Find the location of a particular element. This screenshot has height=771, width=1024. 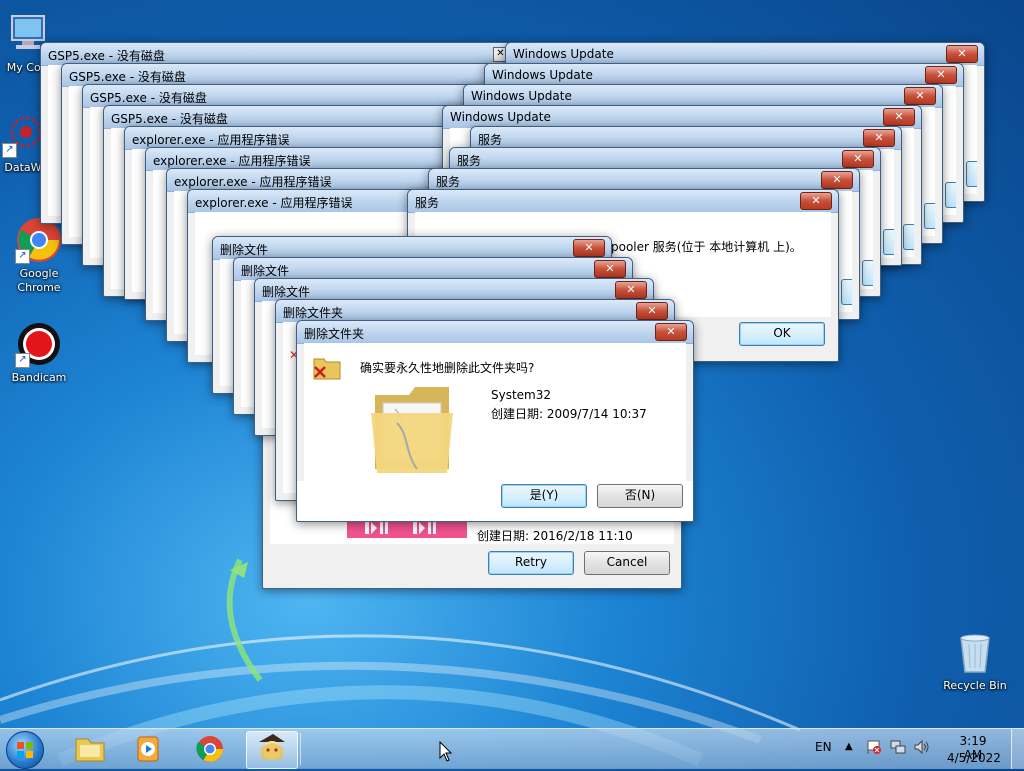

folder-name: System32 is located at coordinates (521, 395).